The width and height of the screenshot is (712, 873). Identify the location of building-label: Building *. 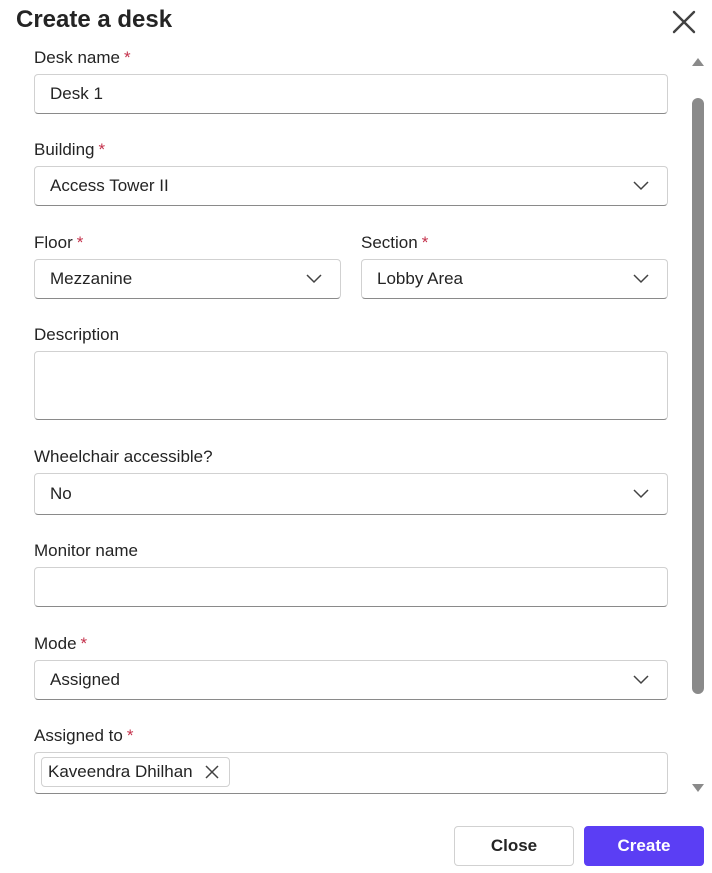
(70, 149).